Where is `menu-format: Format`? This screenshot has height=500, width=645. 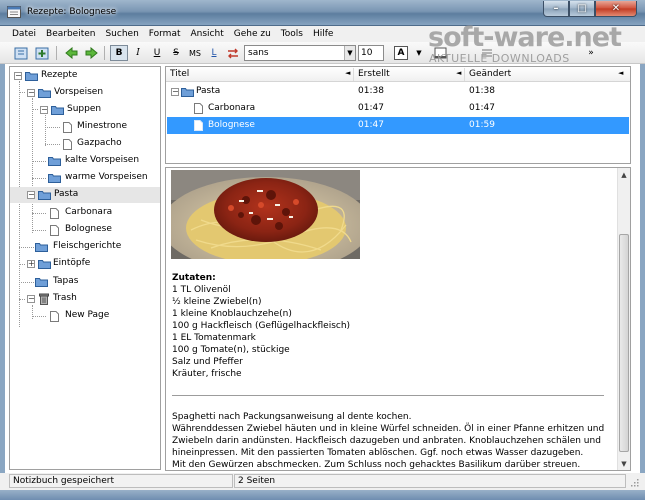 menu-format: Format is located at coordinates (165, 34).